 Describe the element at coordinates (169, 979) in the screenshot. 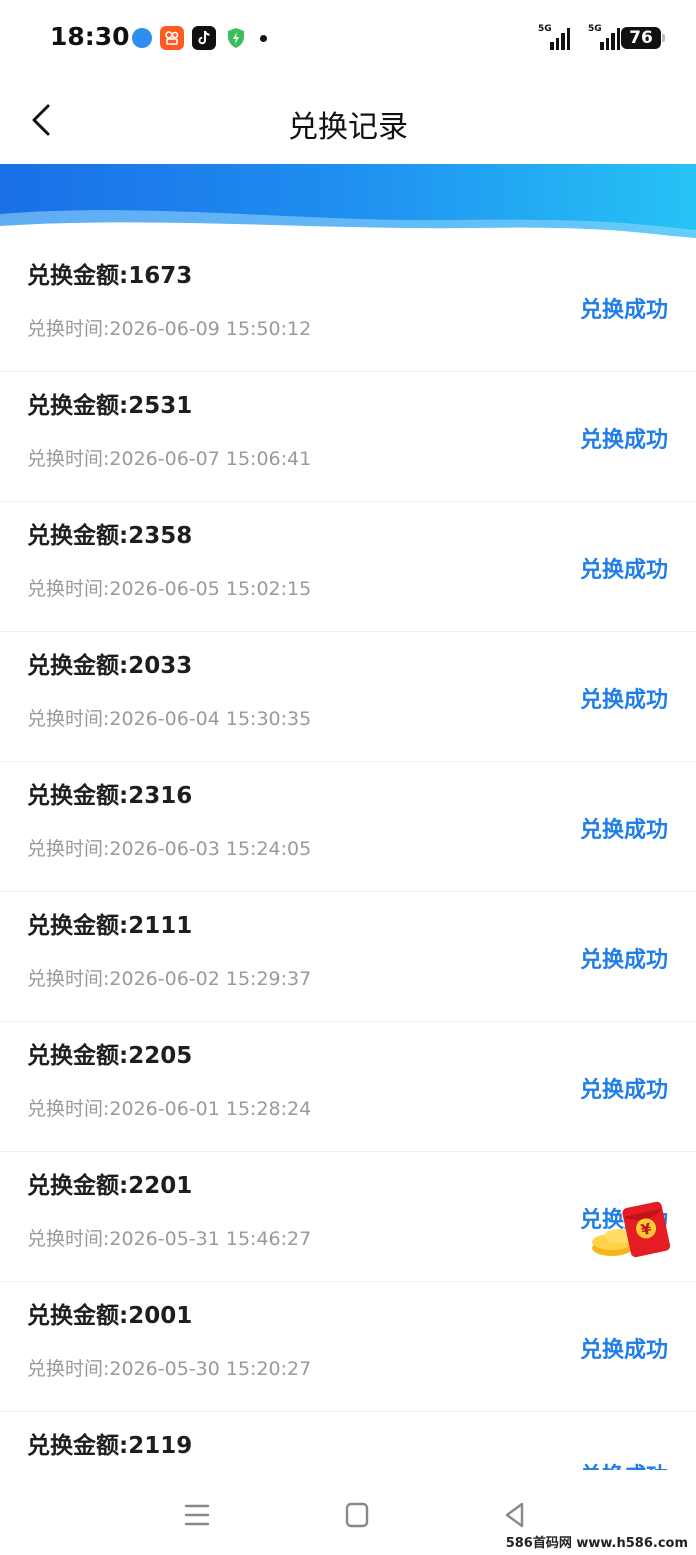

I see `record-time: 兑换时间:2026-06-02 15:29:37` at that location.